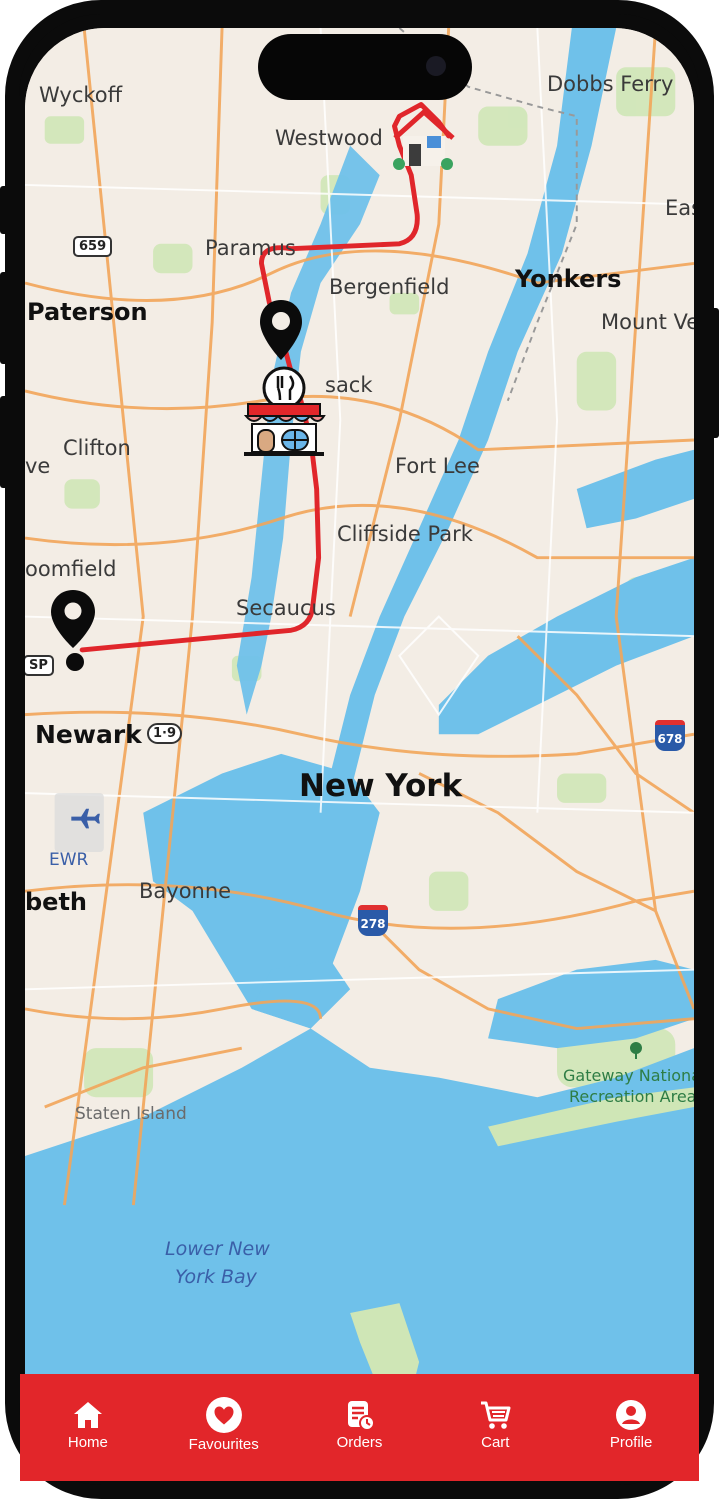 Image resolution: width=719 pixels, height=1499 pixels. I want to click on place-label: ve, so click(38, 466).